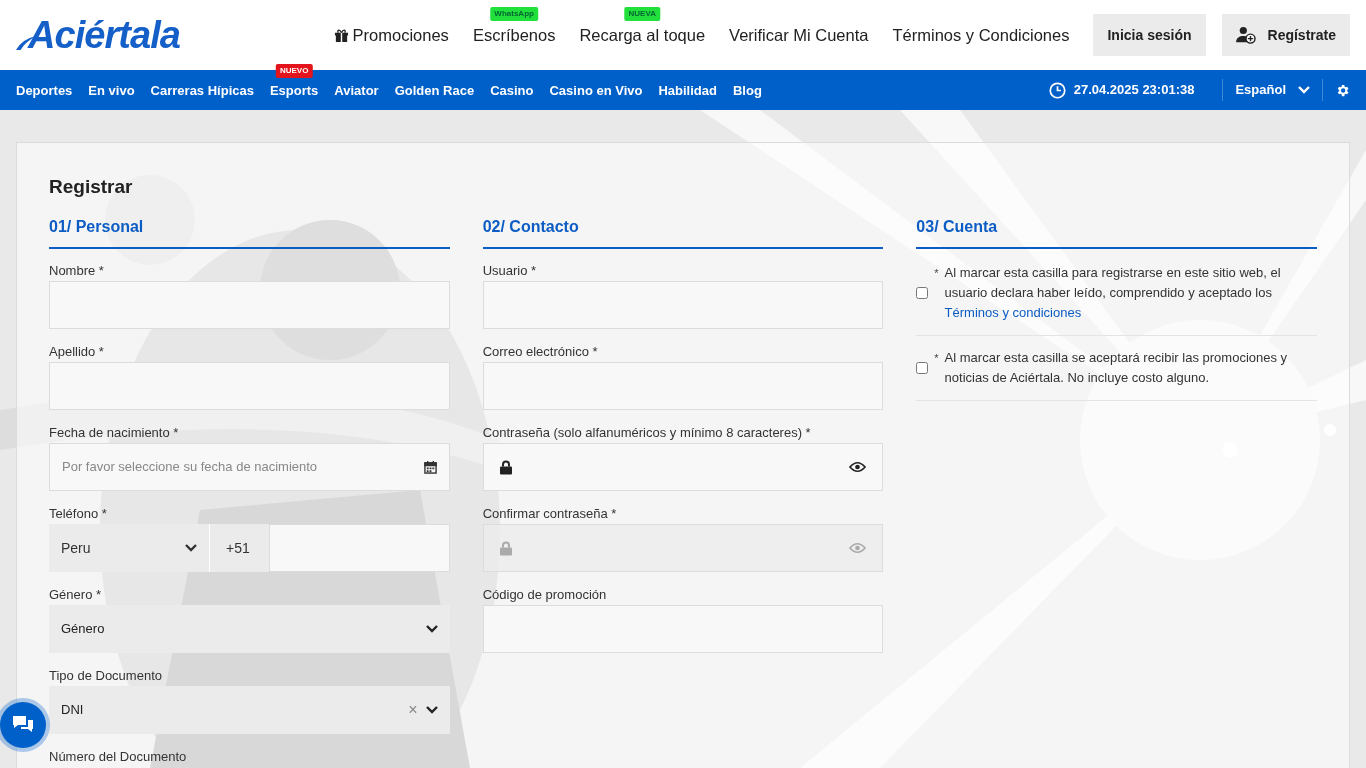  What do you see at coordinates (1013, 312) in the screenshot?
I see `terms-link: Términos y condiciones` at bounding box center [1013, 312].